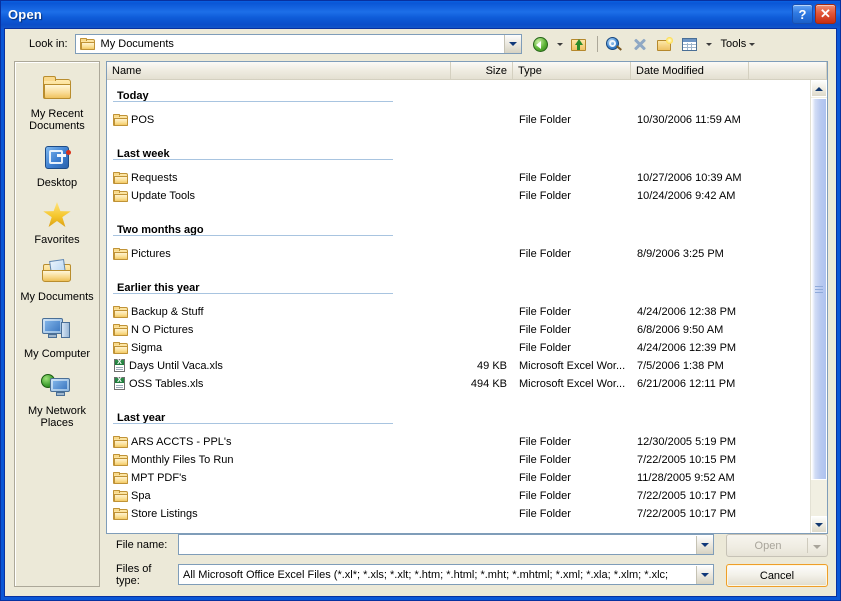 The width and height of the screenshot is (841, 601). What do you see at coordinates (458, 254) in the screenshot?
I see `file-list-row: Pictures File Folder 8/9/2006 3:25 PM` at bounding box center [458, 254].